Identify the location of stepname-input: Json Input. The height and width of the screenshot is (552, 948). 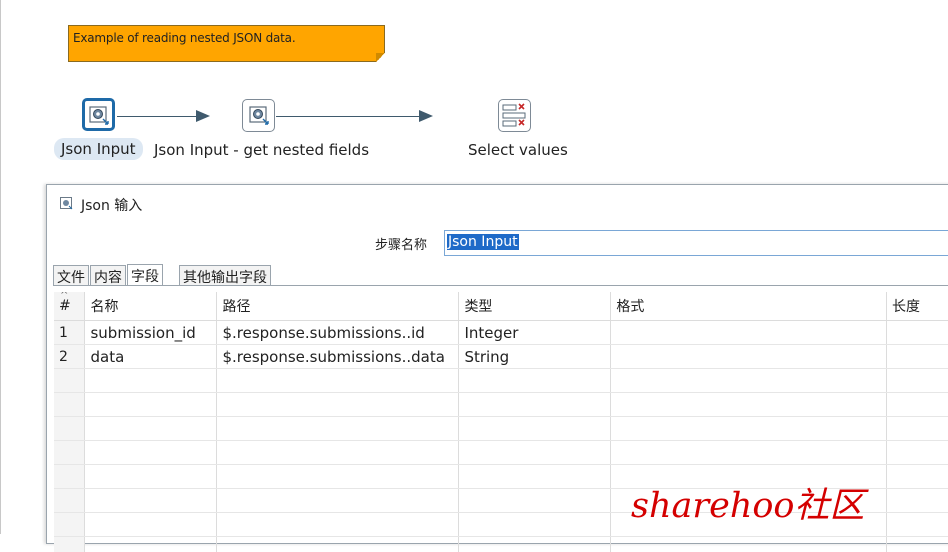
(696, 243).